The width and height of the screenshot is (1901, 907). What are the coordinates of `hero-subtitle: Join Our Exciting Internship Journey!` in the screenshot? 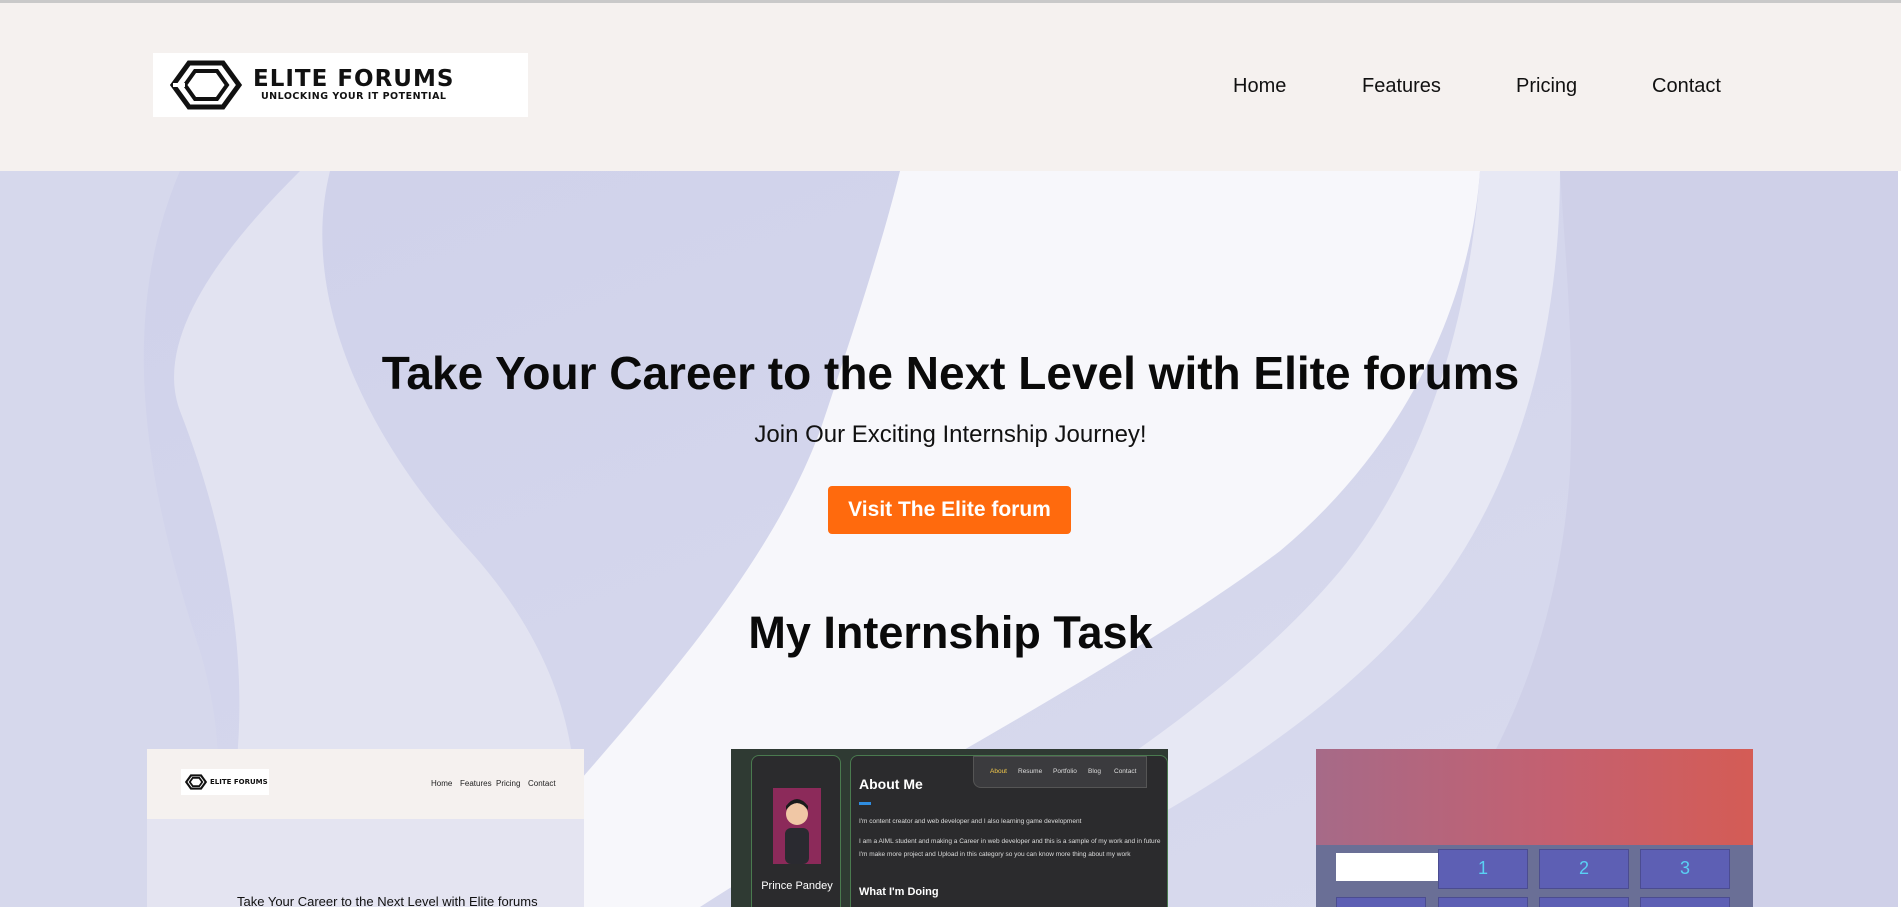 It's located at (950, 434).